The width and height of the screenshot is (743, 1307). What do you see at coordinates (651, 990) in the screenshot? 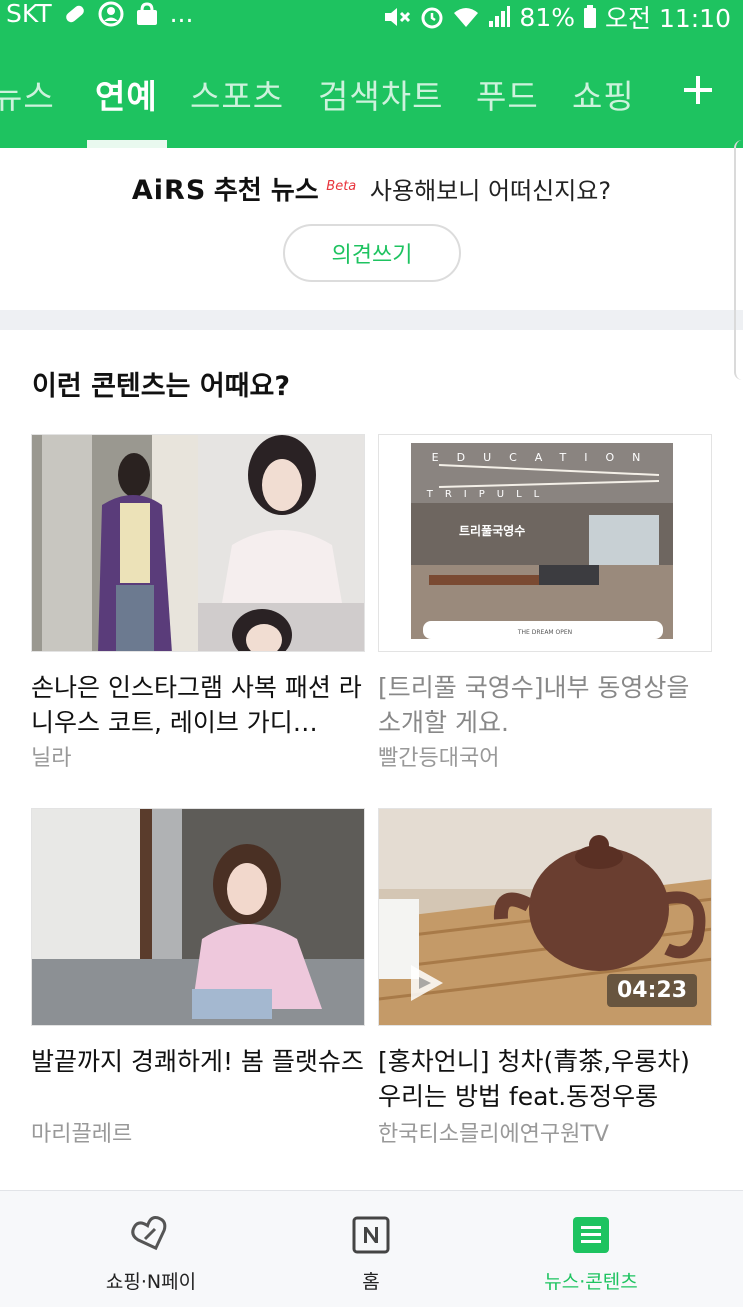
I see `video-duration: 04:23` at bounding box center [651, 990].